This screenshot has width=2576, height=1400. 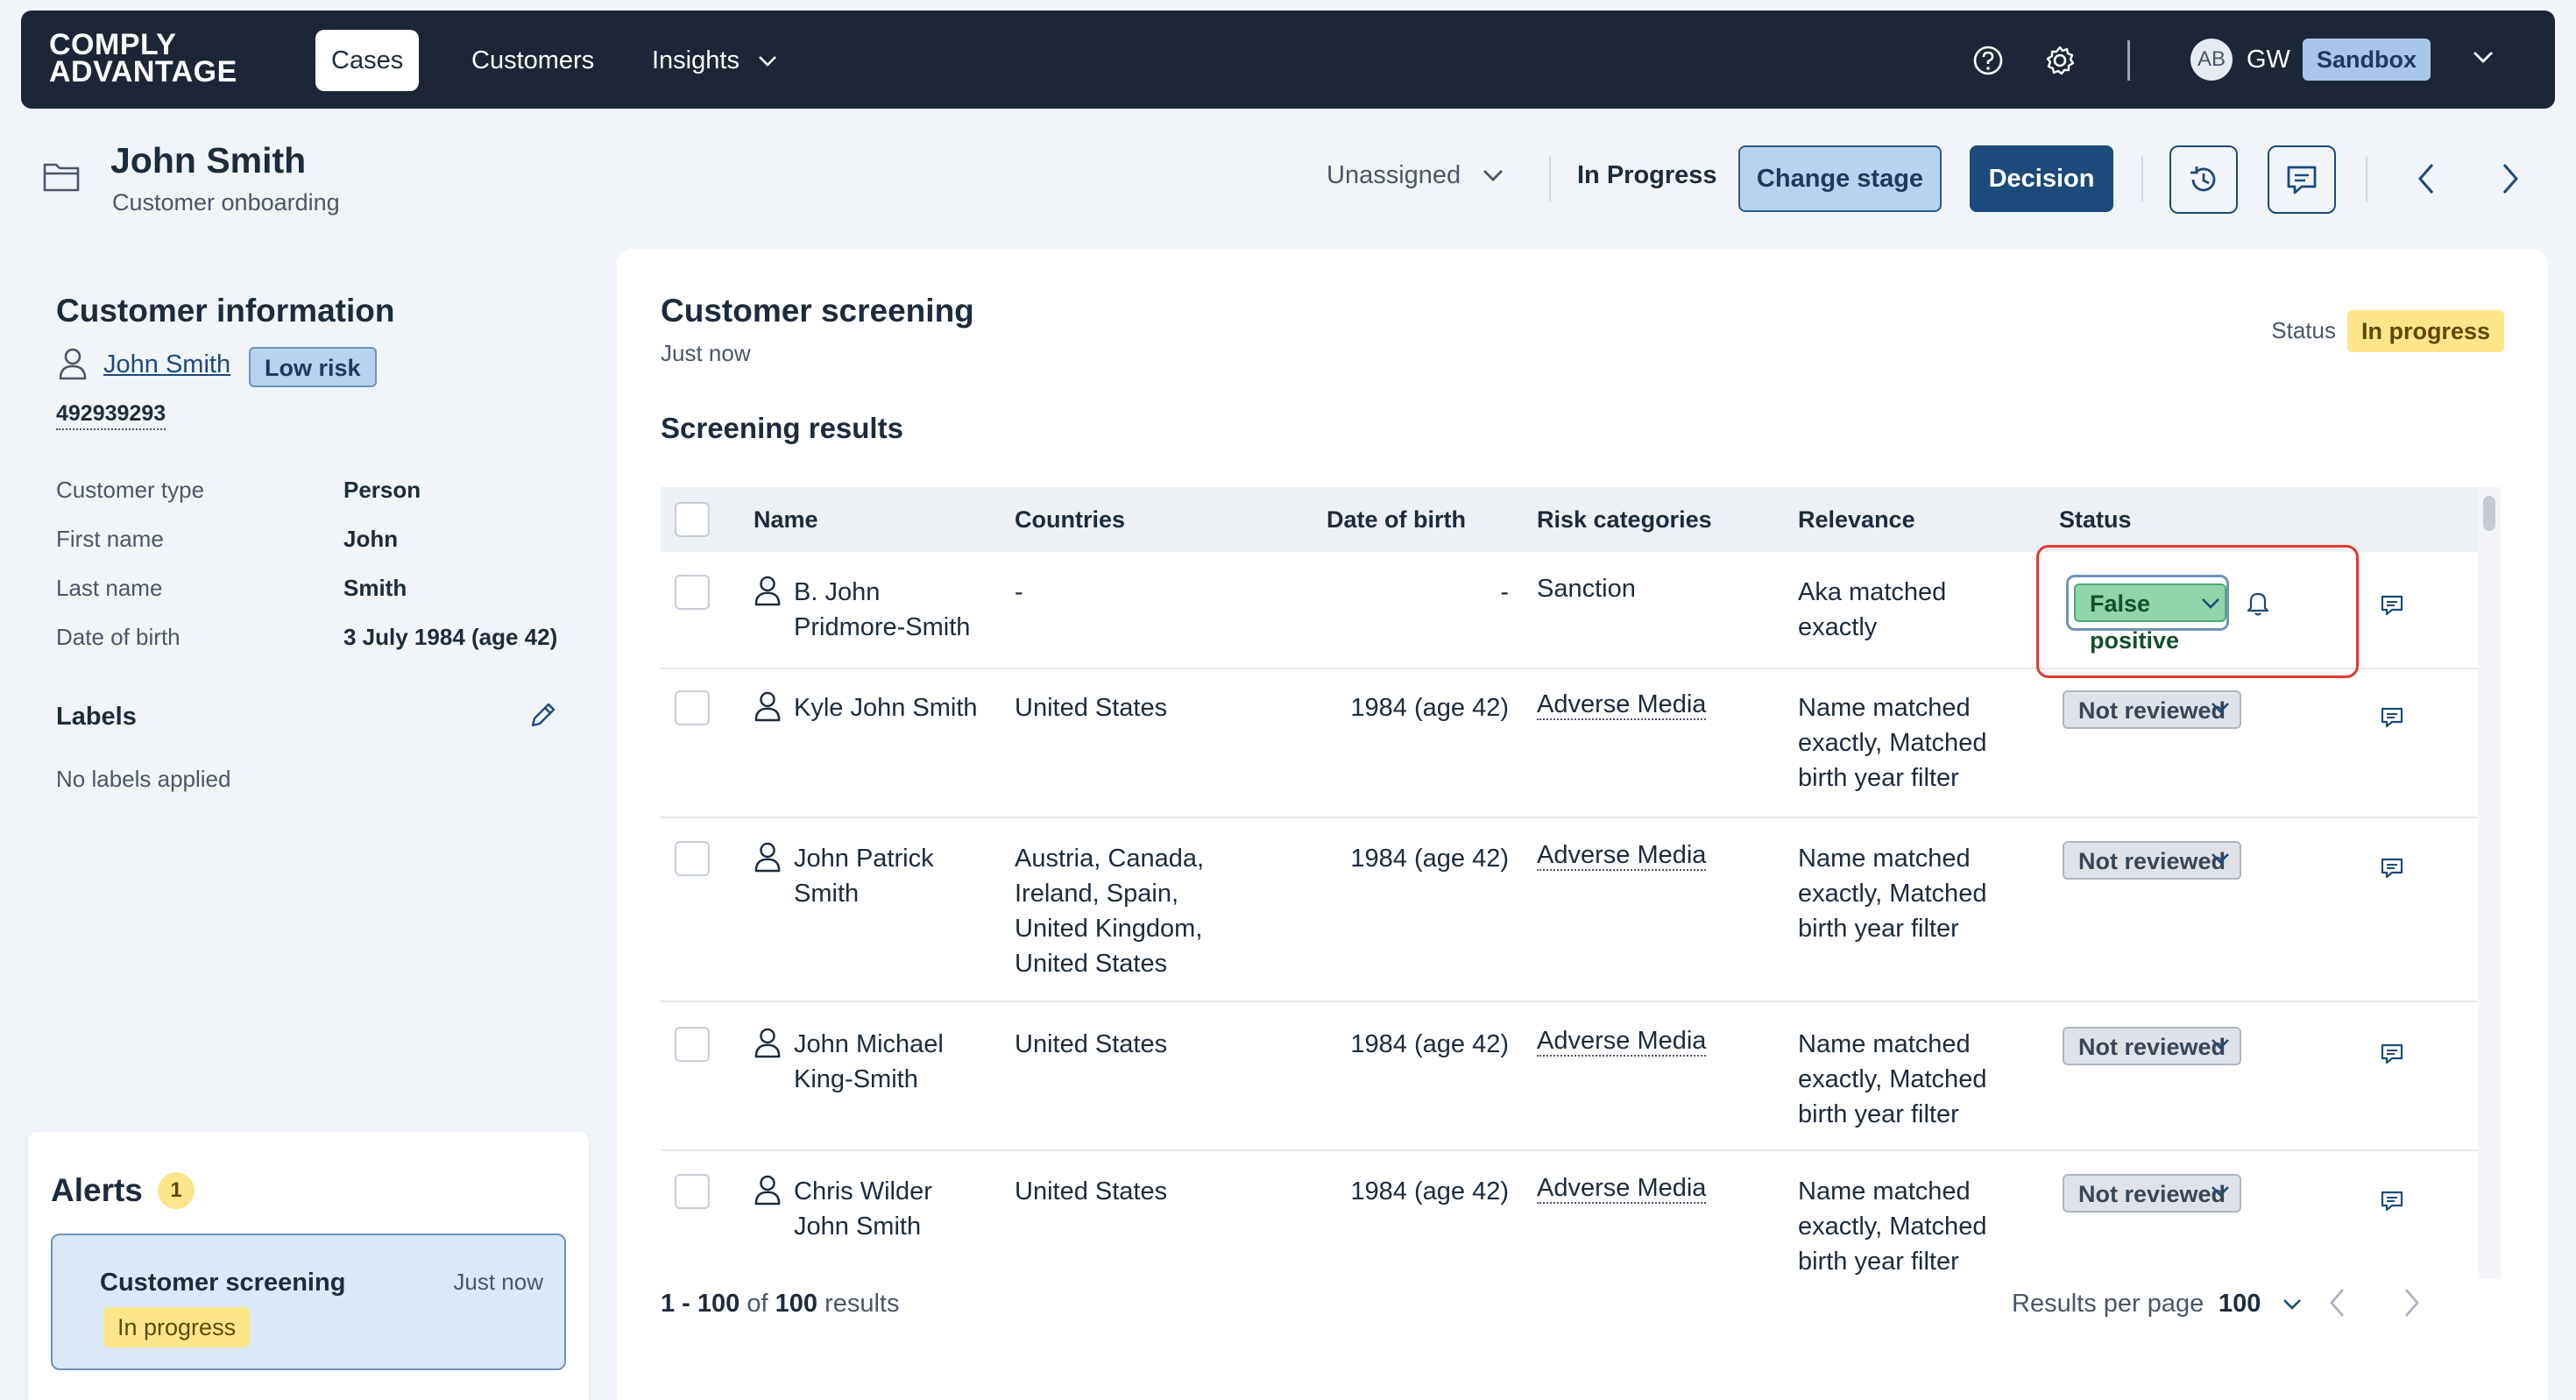 I want to click on select-all-checkbox, so click(x=692, y=519).